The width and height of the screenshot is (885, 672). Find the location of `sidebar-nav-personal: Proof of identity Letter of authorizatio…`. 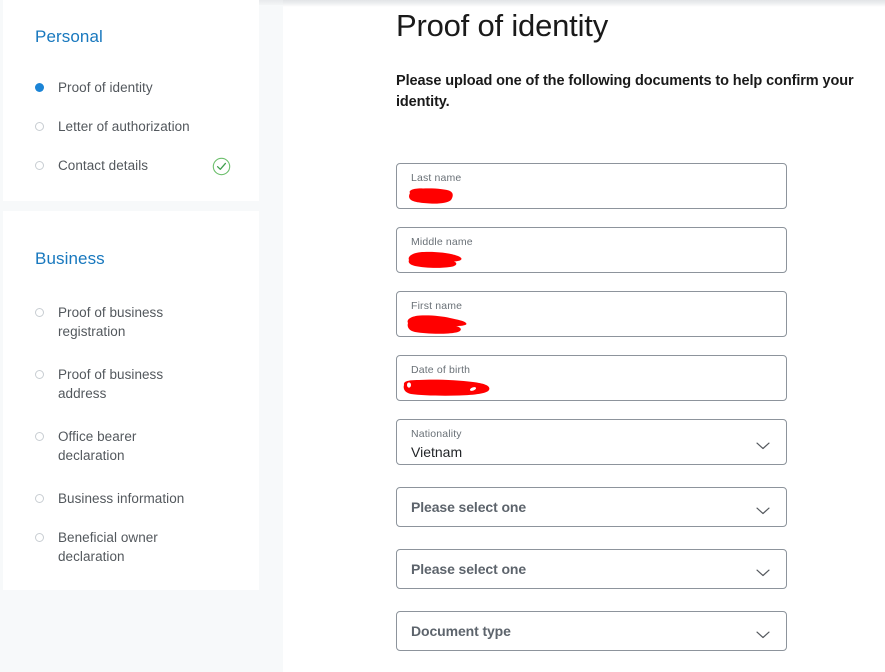

sidebar-nav-personal: Proof of identity Letter of authorizatio… is located at coordinates (131, 136).